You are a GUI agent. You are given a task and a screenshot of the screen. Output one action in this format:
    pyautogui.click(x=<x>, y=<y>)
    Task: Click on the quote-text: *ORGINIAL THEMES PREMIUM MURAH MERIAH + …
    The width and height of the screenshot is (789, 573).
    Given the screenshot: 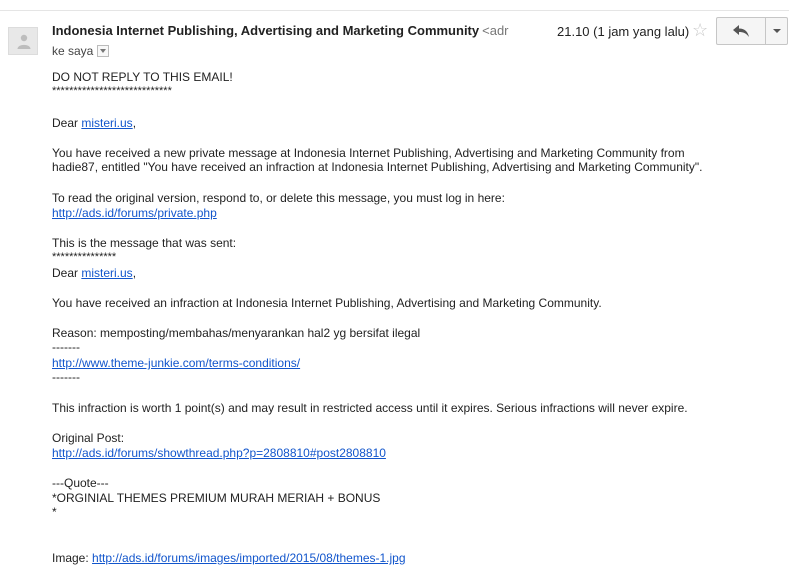 What is the action you would take?
    pyautogui.click(x=216, y=498)
    